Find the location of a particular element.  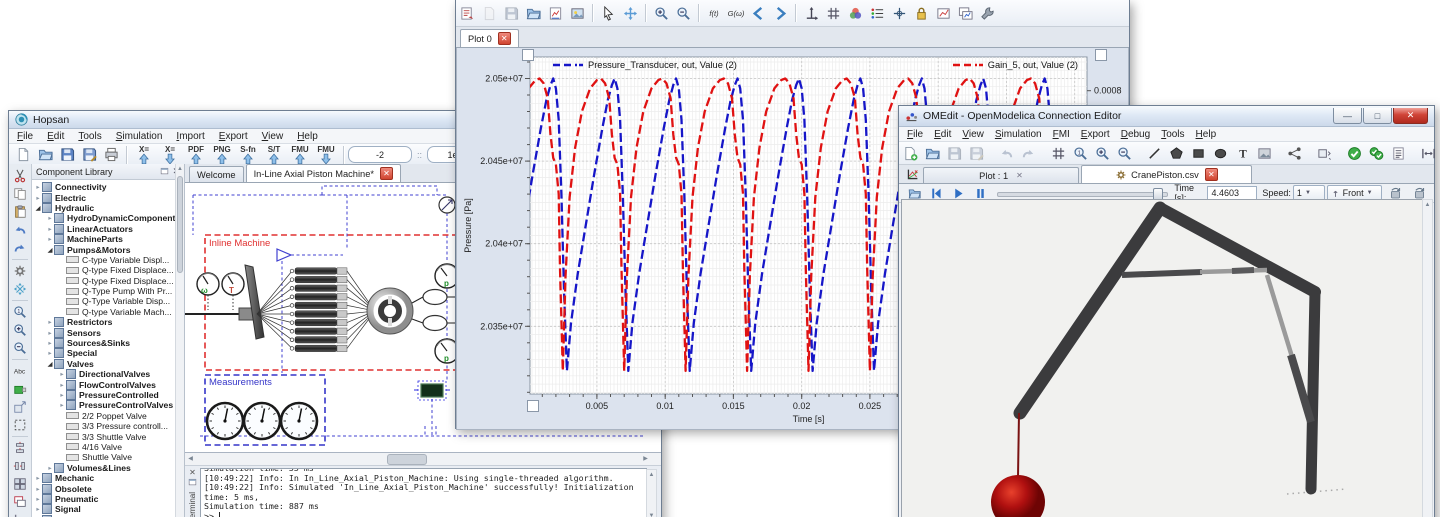

tree-item-pneumatic: ▸ Pneumatic is located at coordinates (108, 498).